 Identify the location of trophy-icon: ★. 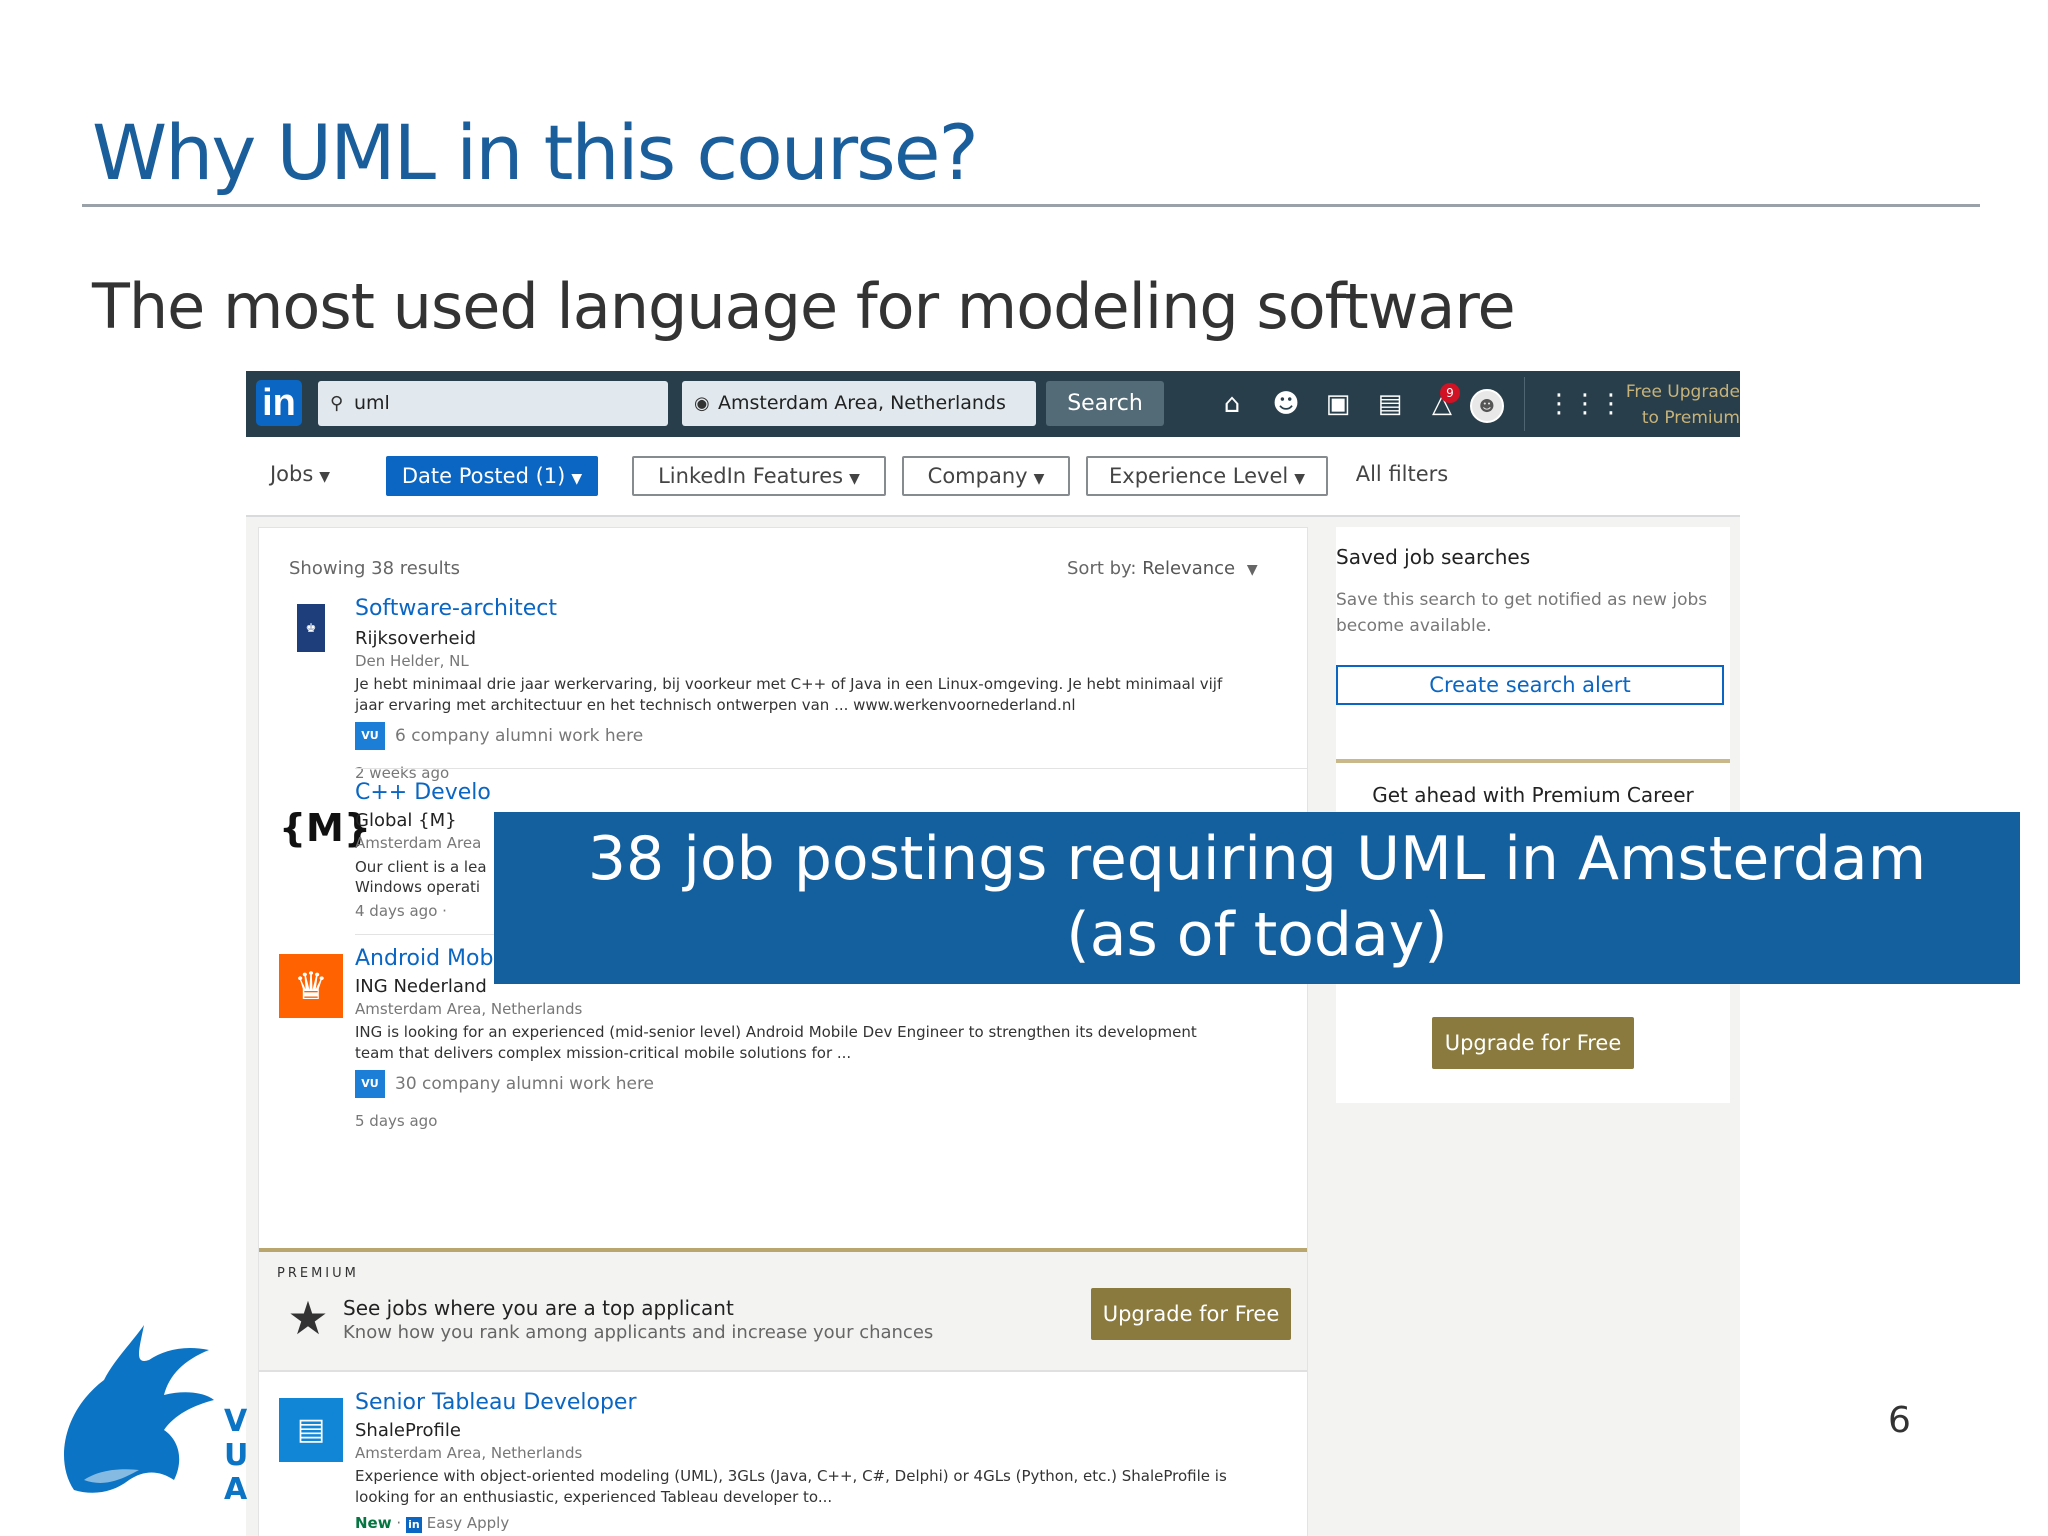
(308, 1318).